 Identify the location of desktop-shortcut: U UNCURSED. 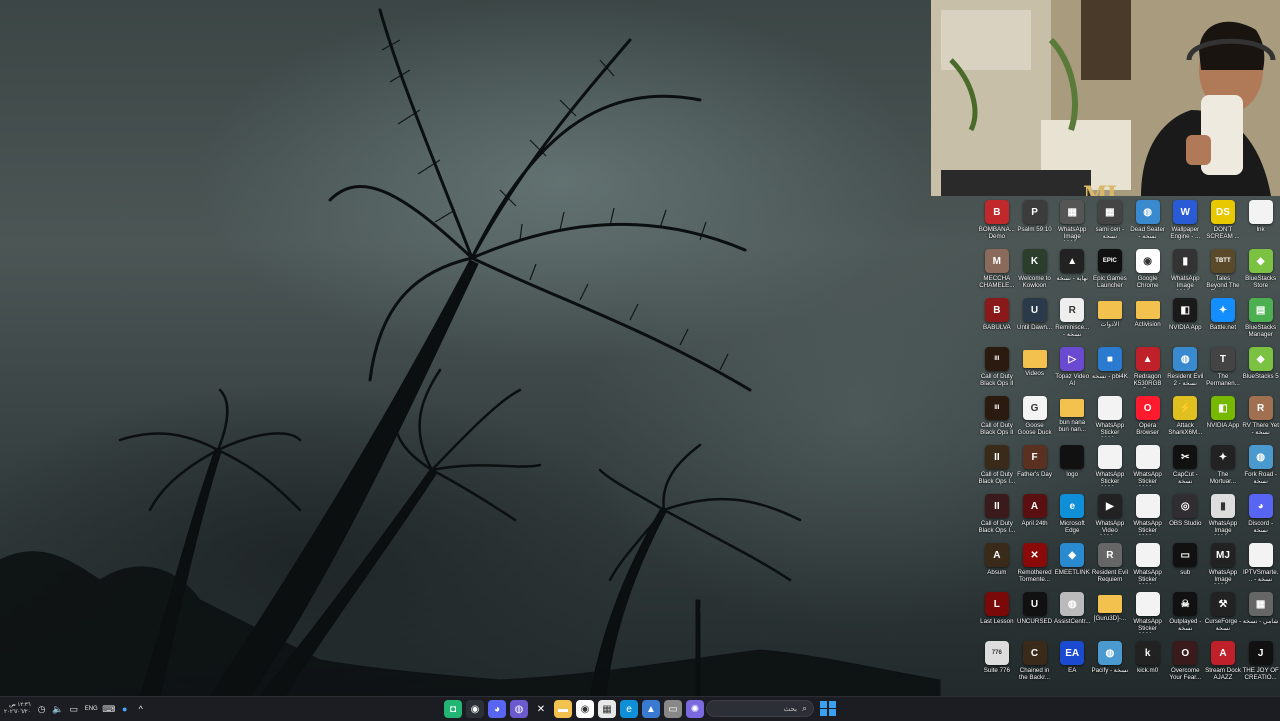
(1035, 614).